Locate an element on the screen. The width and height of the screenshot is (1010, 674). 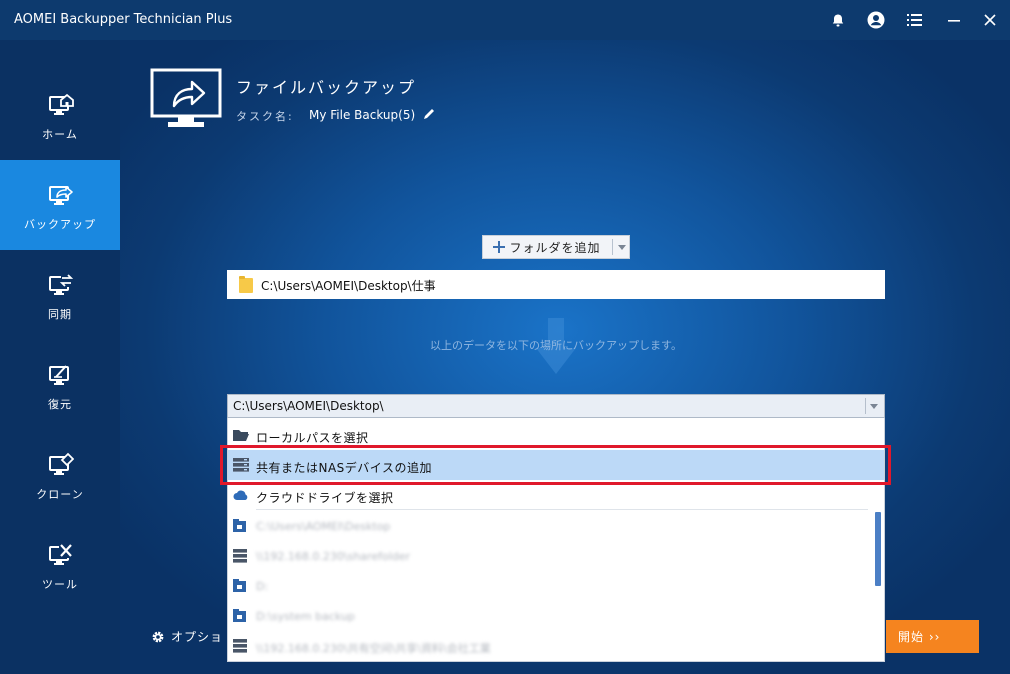
sidebar-item-backup: バックアップ is located at coordinates (60, 205).